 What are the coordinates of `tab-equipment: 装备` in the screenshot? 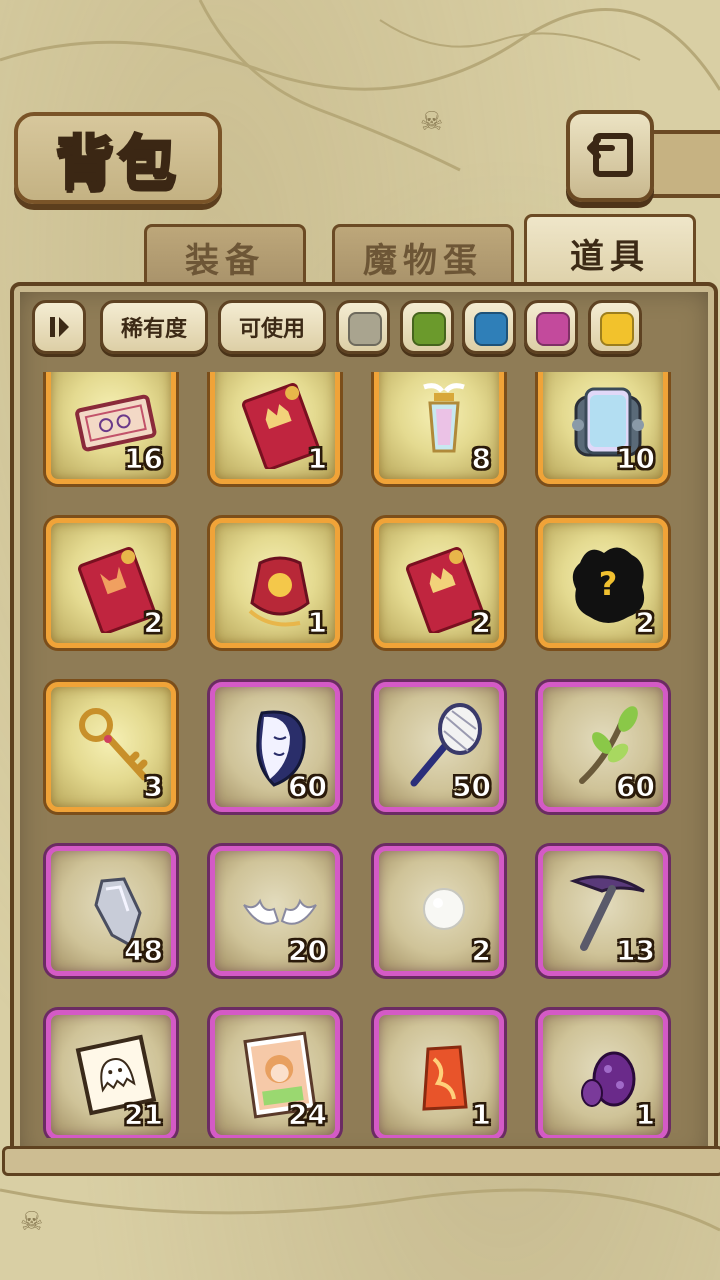 It's located at (225, 255).